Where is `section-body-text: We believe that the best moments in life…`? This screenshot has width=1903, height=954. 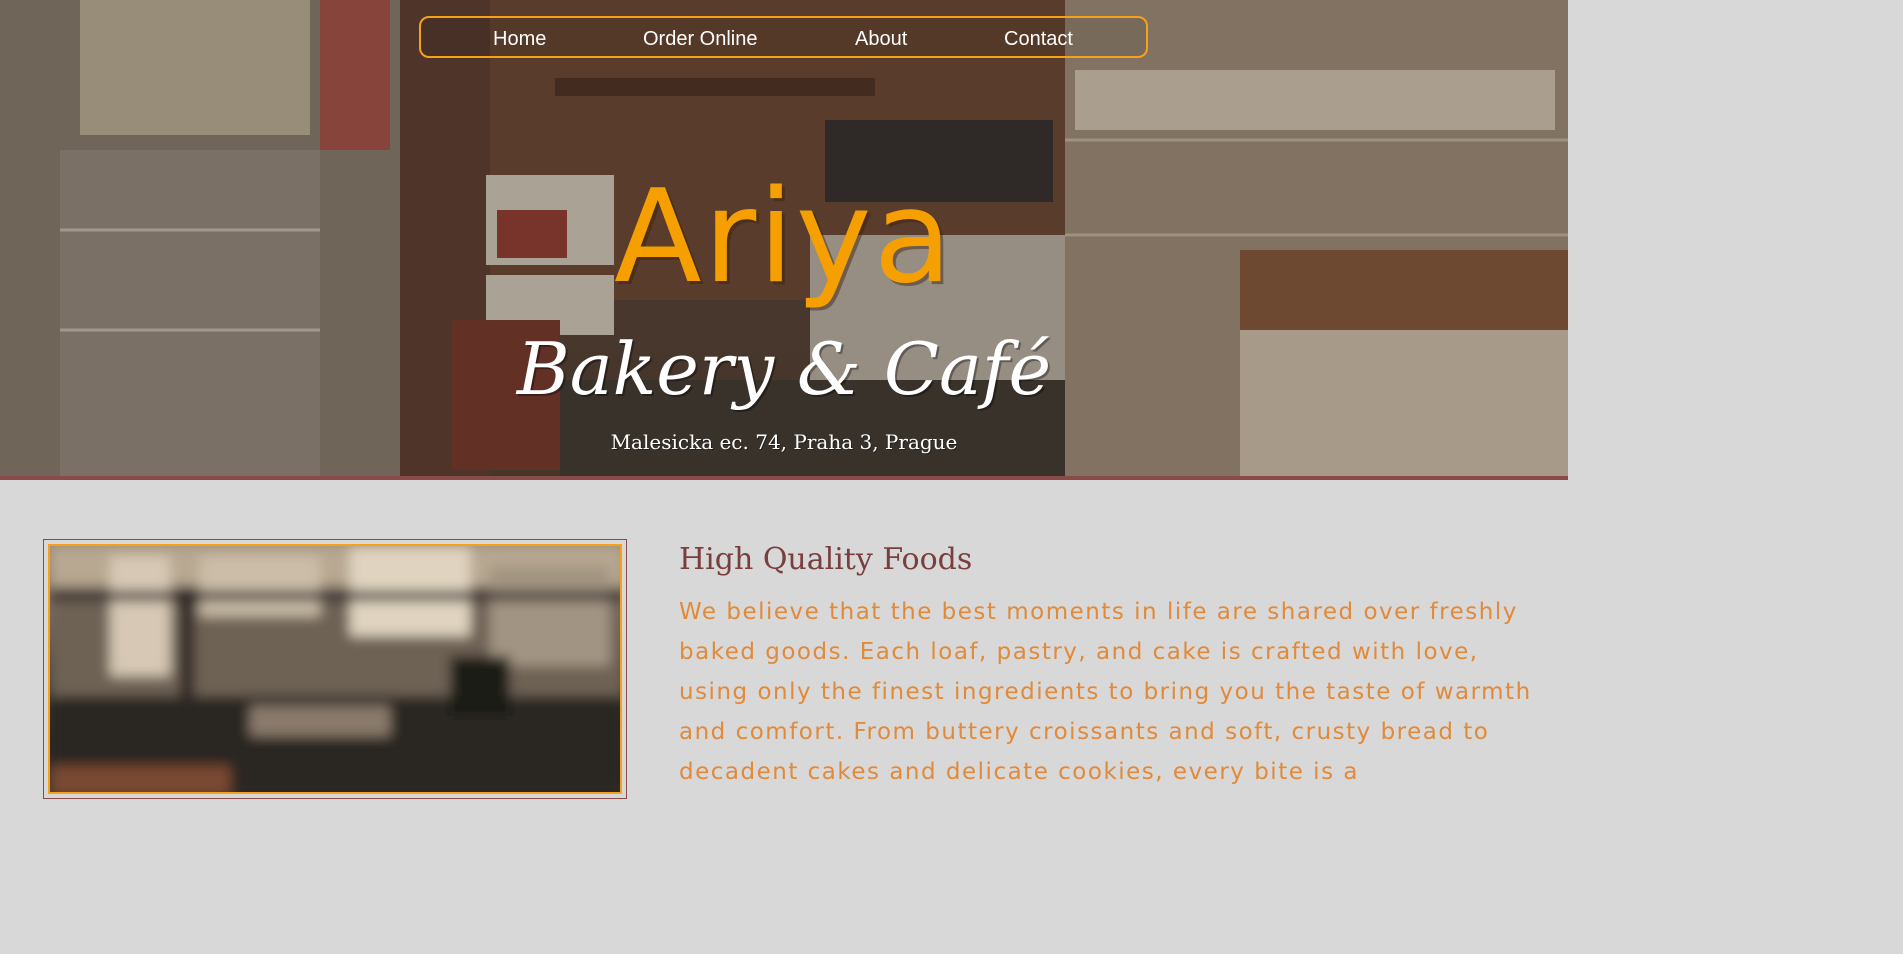 section-body-text: We believe that the best moments in life… is located at coordinates (1105, 692).